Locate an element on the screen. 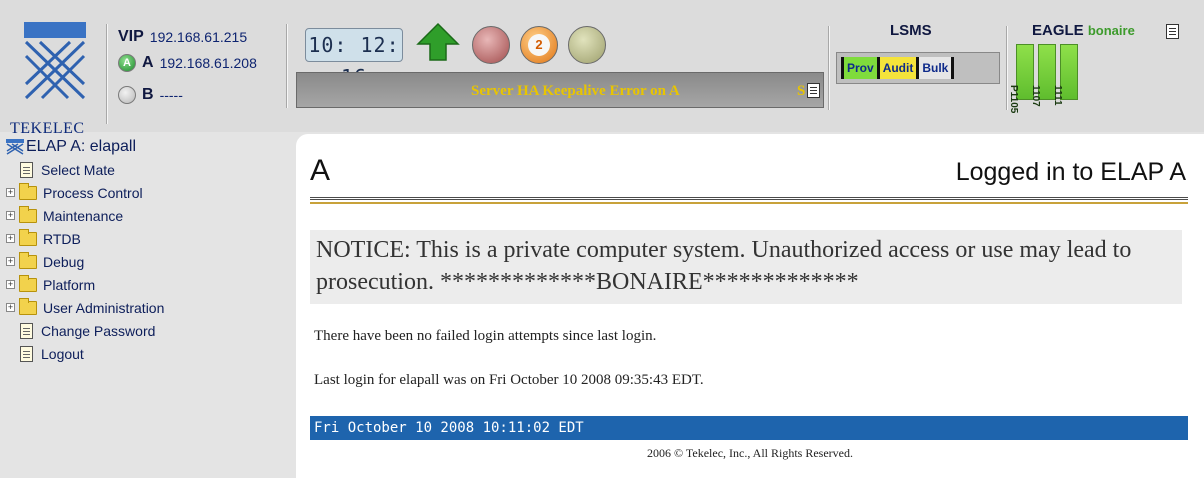  eagle-details-icon is located at coordinates (1172, 31).